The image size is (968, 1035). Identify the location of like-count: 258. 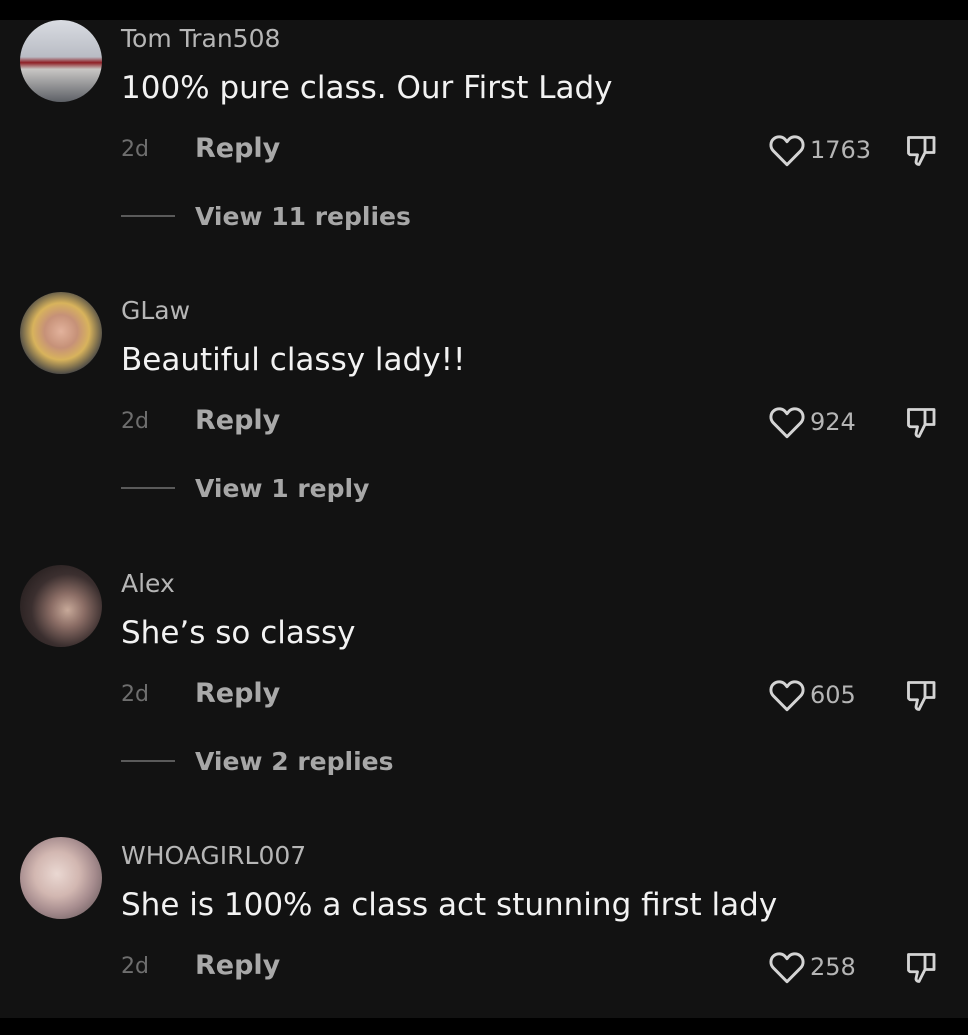
(833, 967).